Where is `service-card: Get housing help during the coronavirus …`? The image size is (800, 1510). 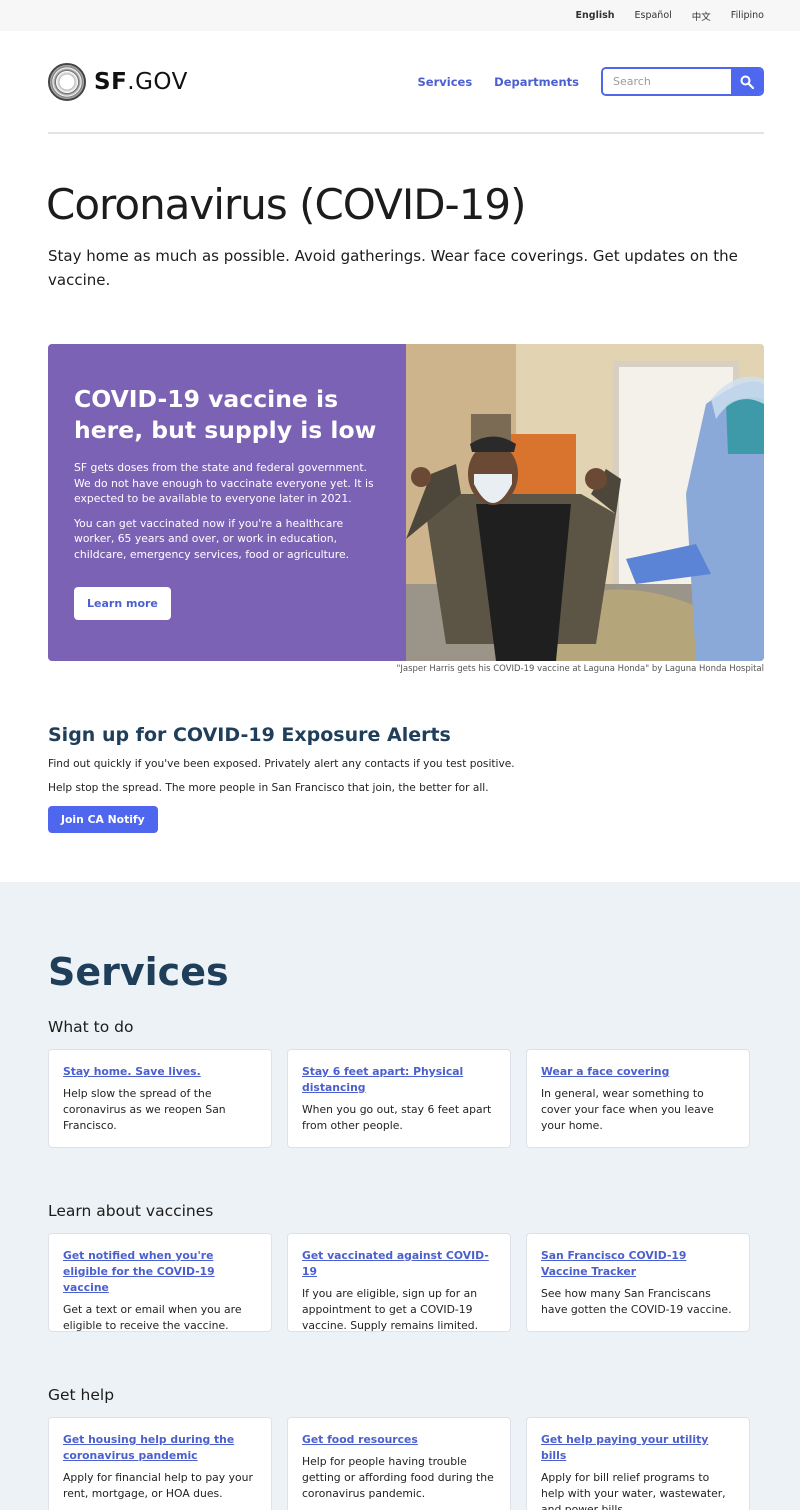
service-card: Get housing help during the coronavirus … is located at coordinates (160, 1463).